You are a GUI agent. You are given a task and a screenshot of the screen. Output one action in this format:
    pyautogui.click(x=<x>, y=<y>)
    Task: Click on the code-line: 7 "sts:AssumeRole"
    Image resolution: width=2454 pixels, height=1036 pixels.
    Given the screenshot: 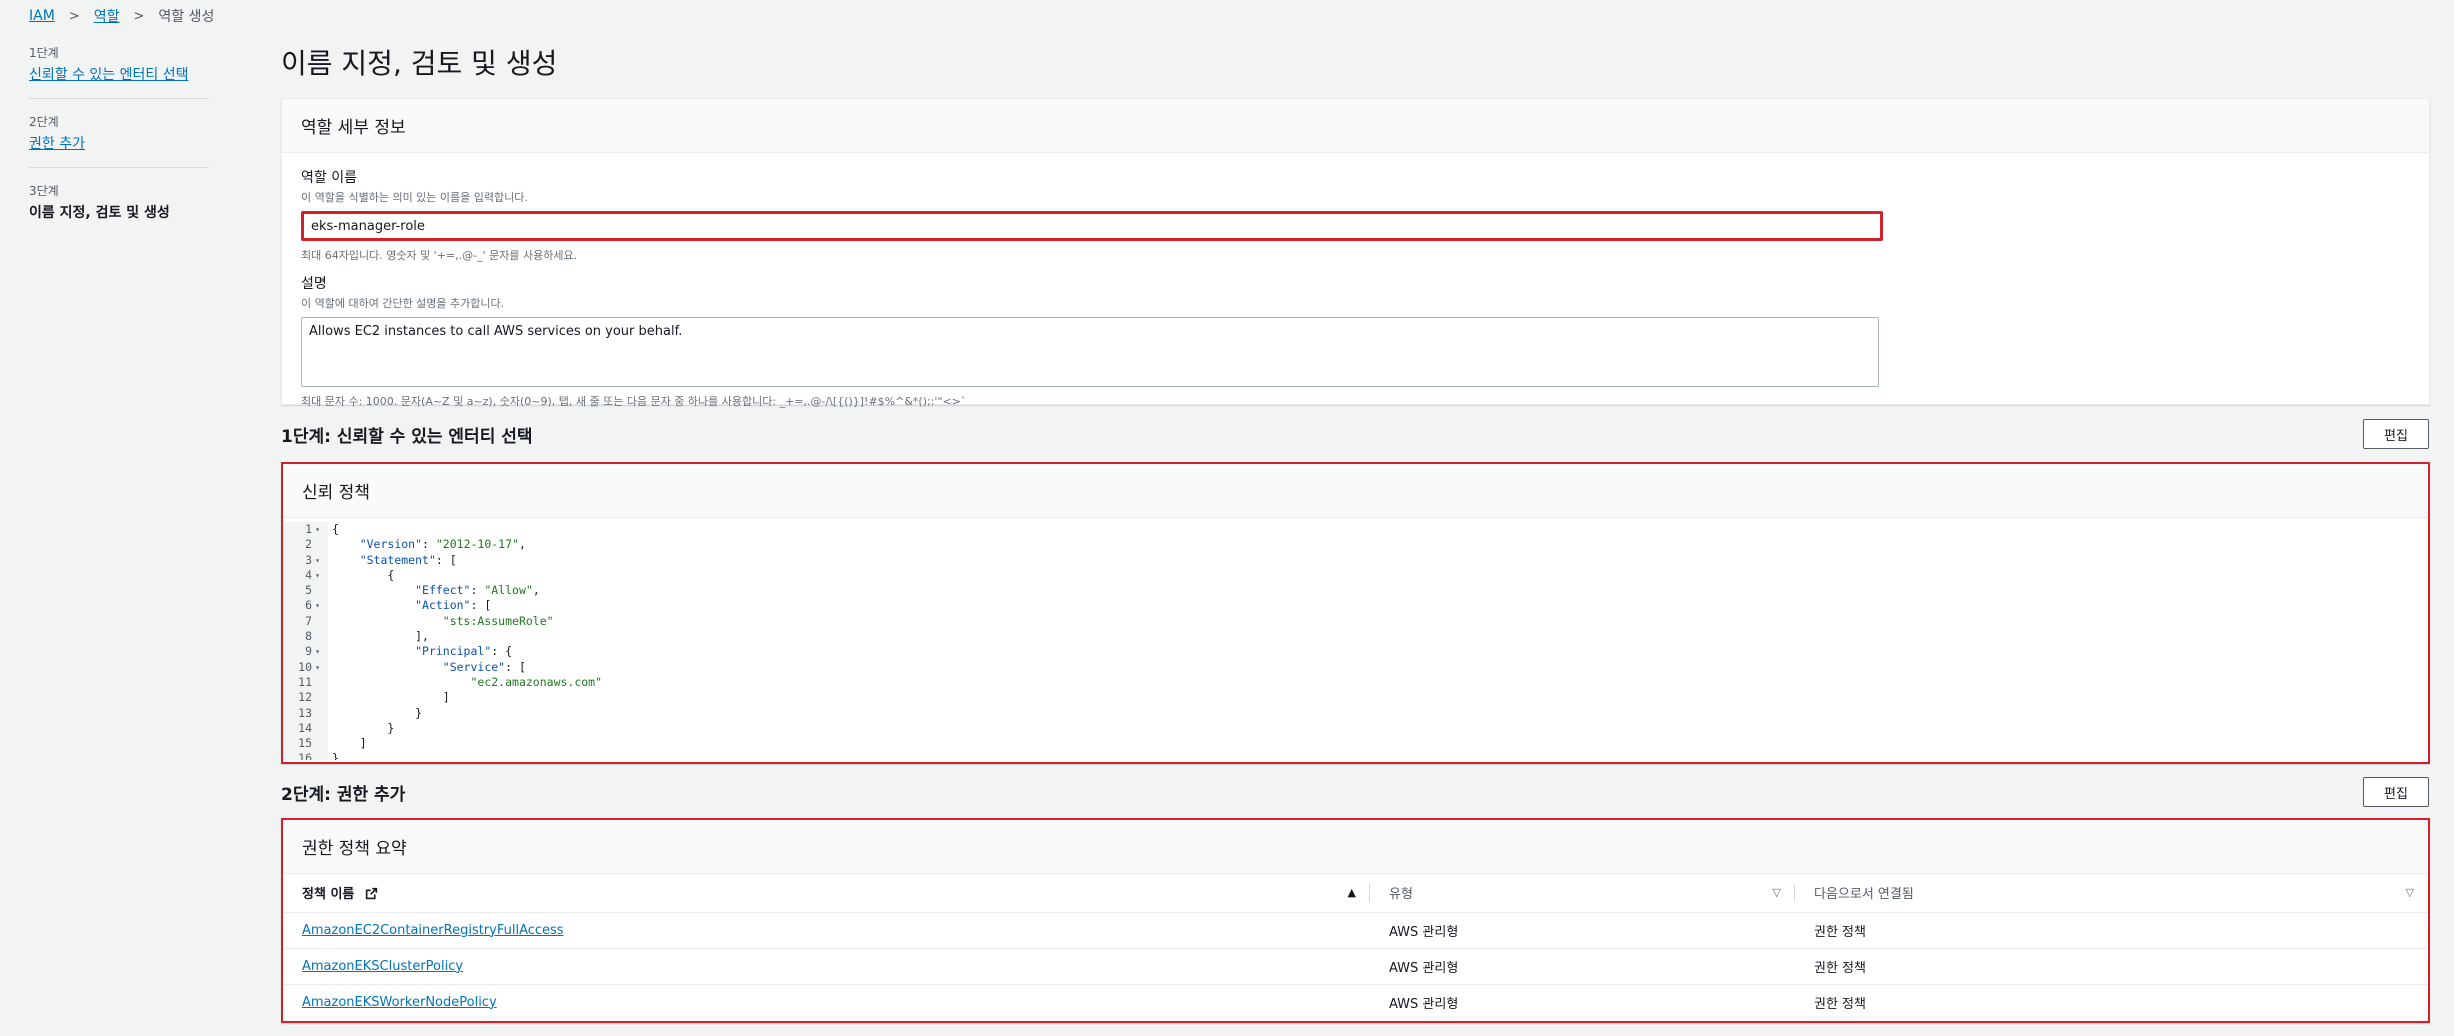 What is the action you would take?
    pyautogui.click(x=1355, y=621)
    